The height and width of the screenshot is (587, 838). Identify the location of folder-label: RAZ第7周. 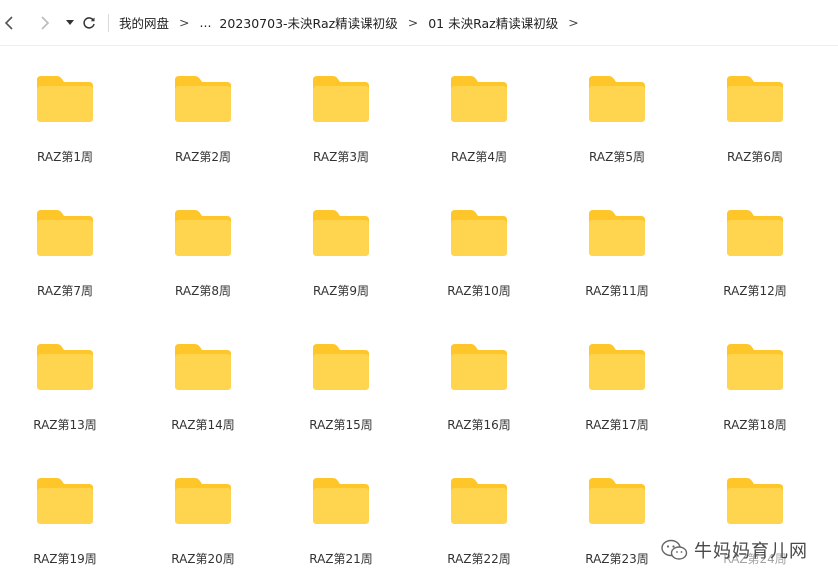
(65, 291).